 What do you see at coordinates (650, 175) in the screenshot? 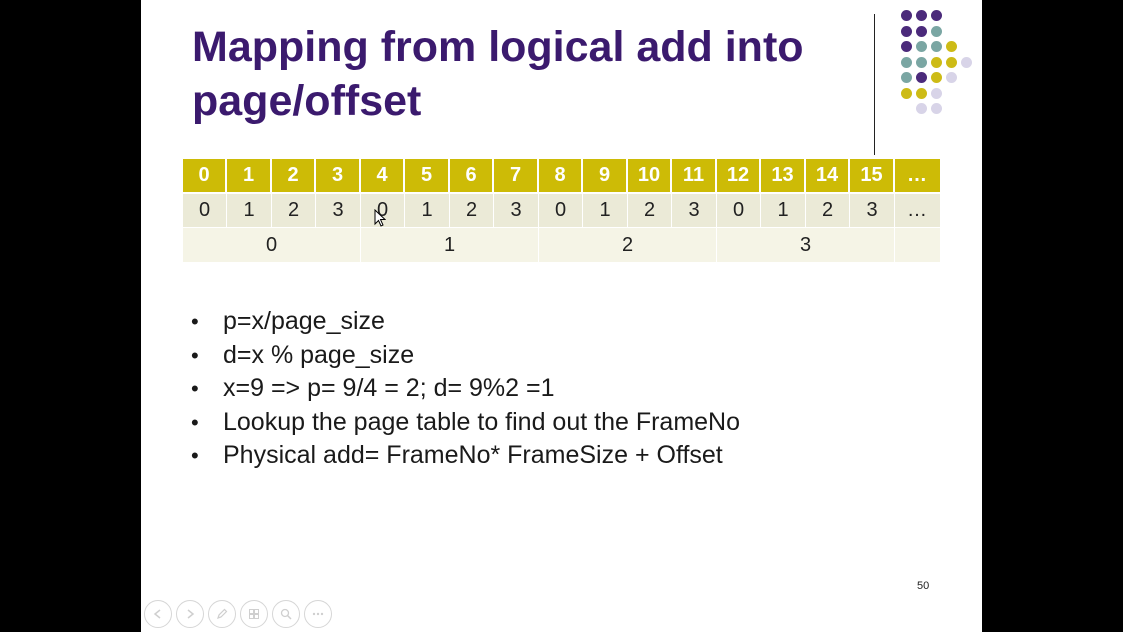
I see `logical-address-cell: 10` at bounding box center [650, 175].